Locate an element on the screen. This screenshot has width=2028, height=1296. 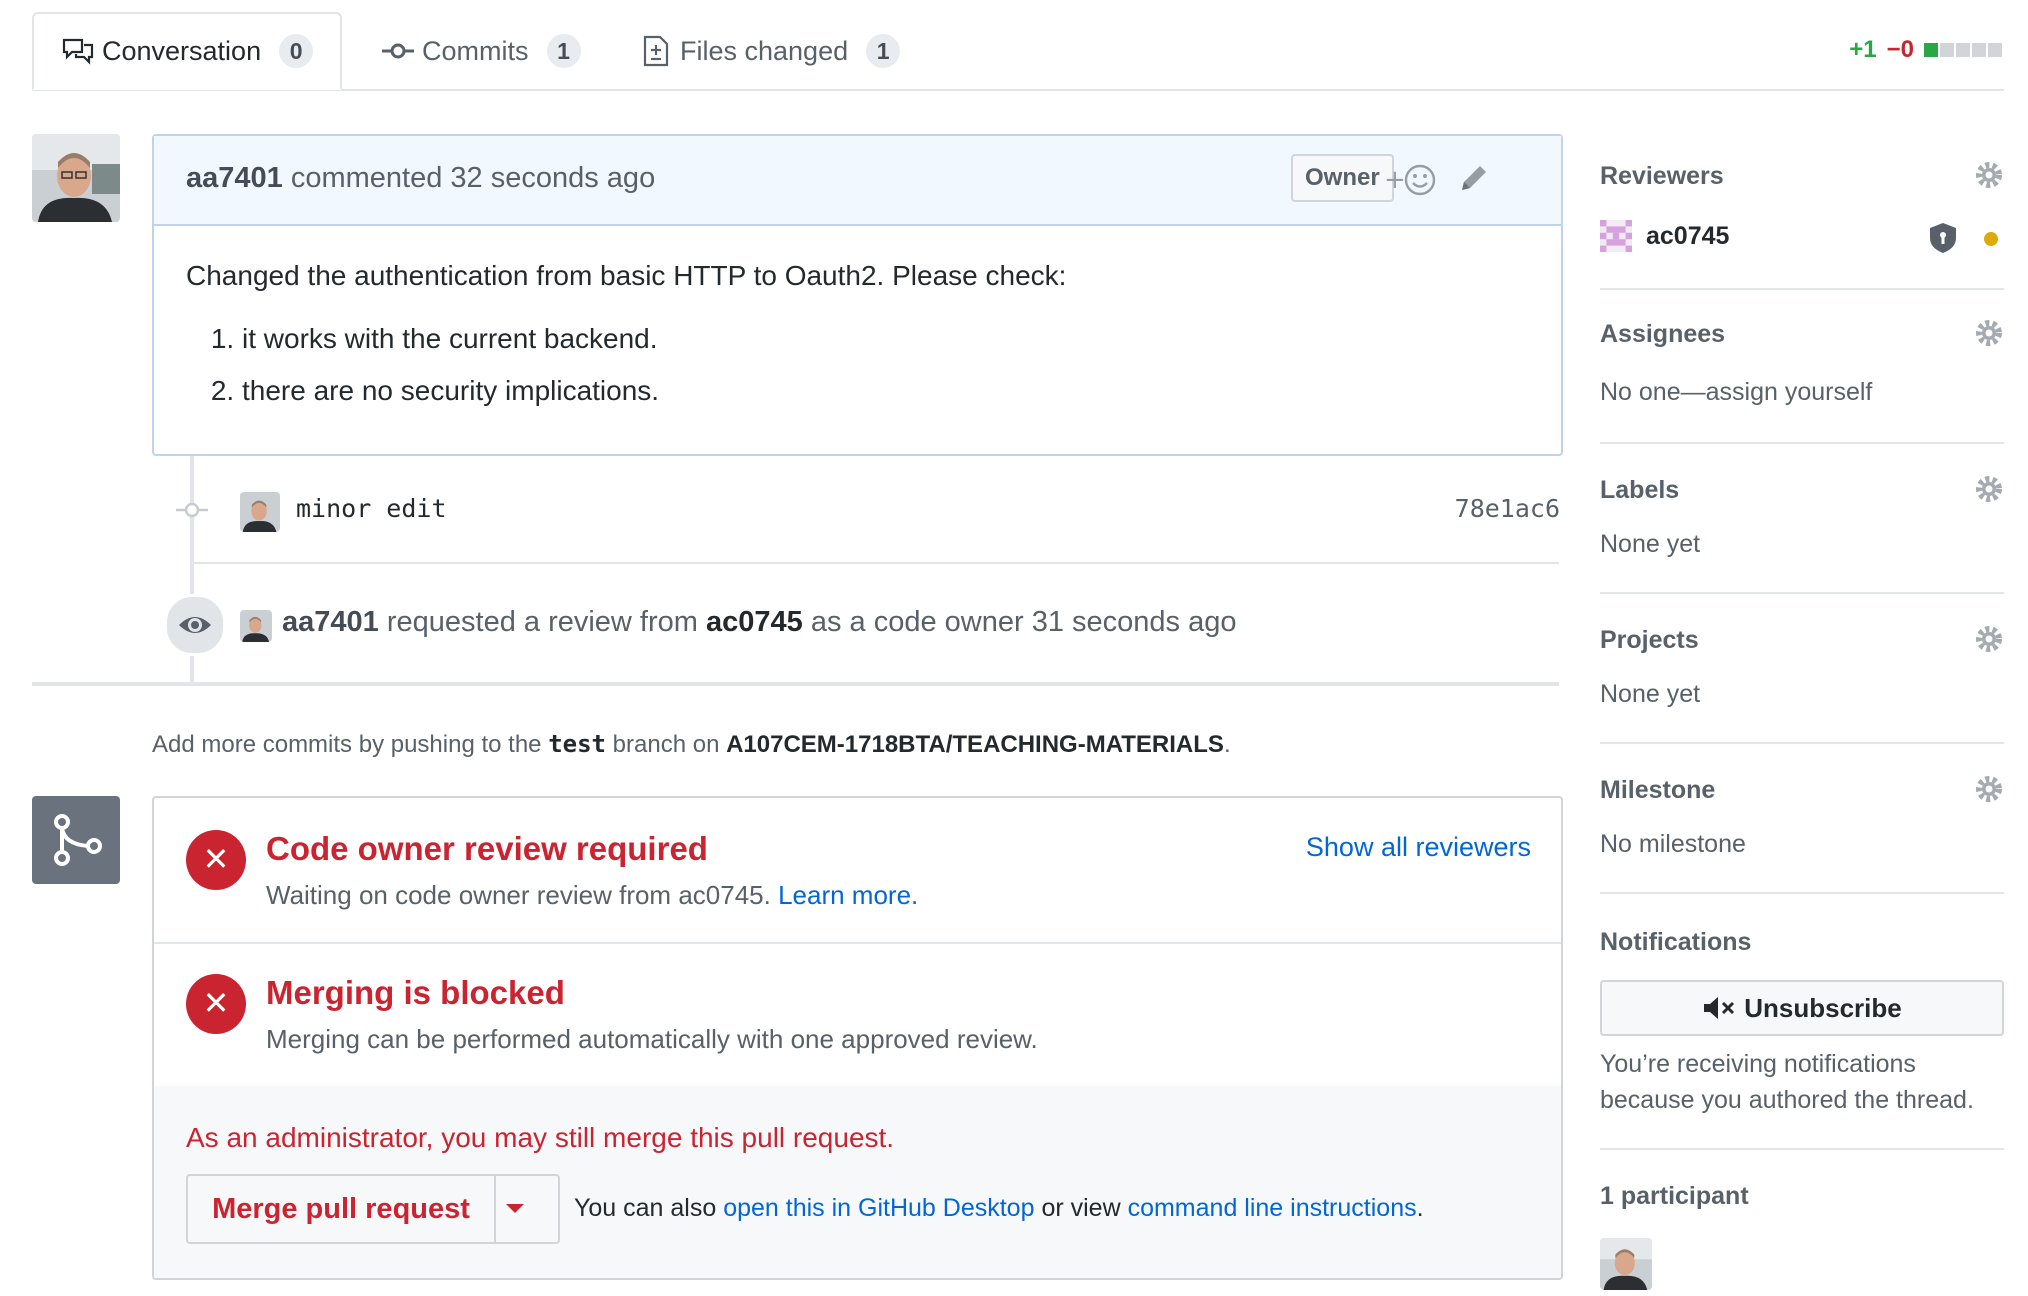
comment-action: commented is located at coordinates (366, 178).